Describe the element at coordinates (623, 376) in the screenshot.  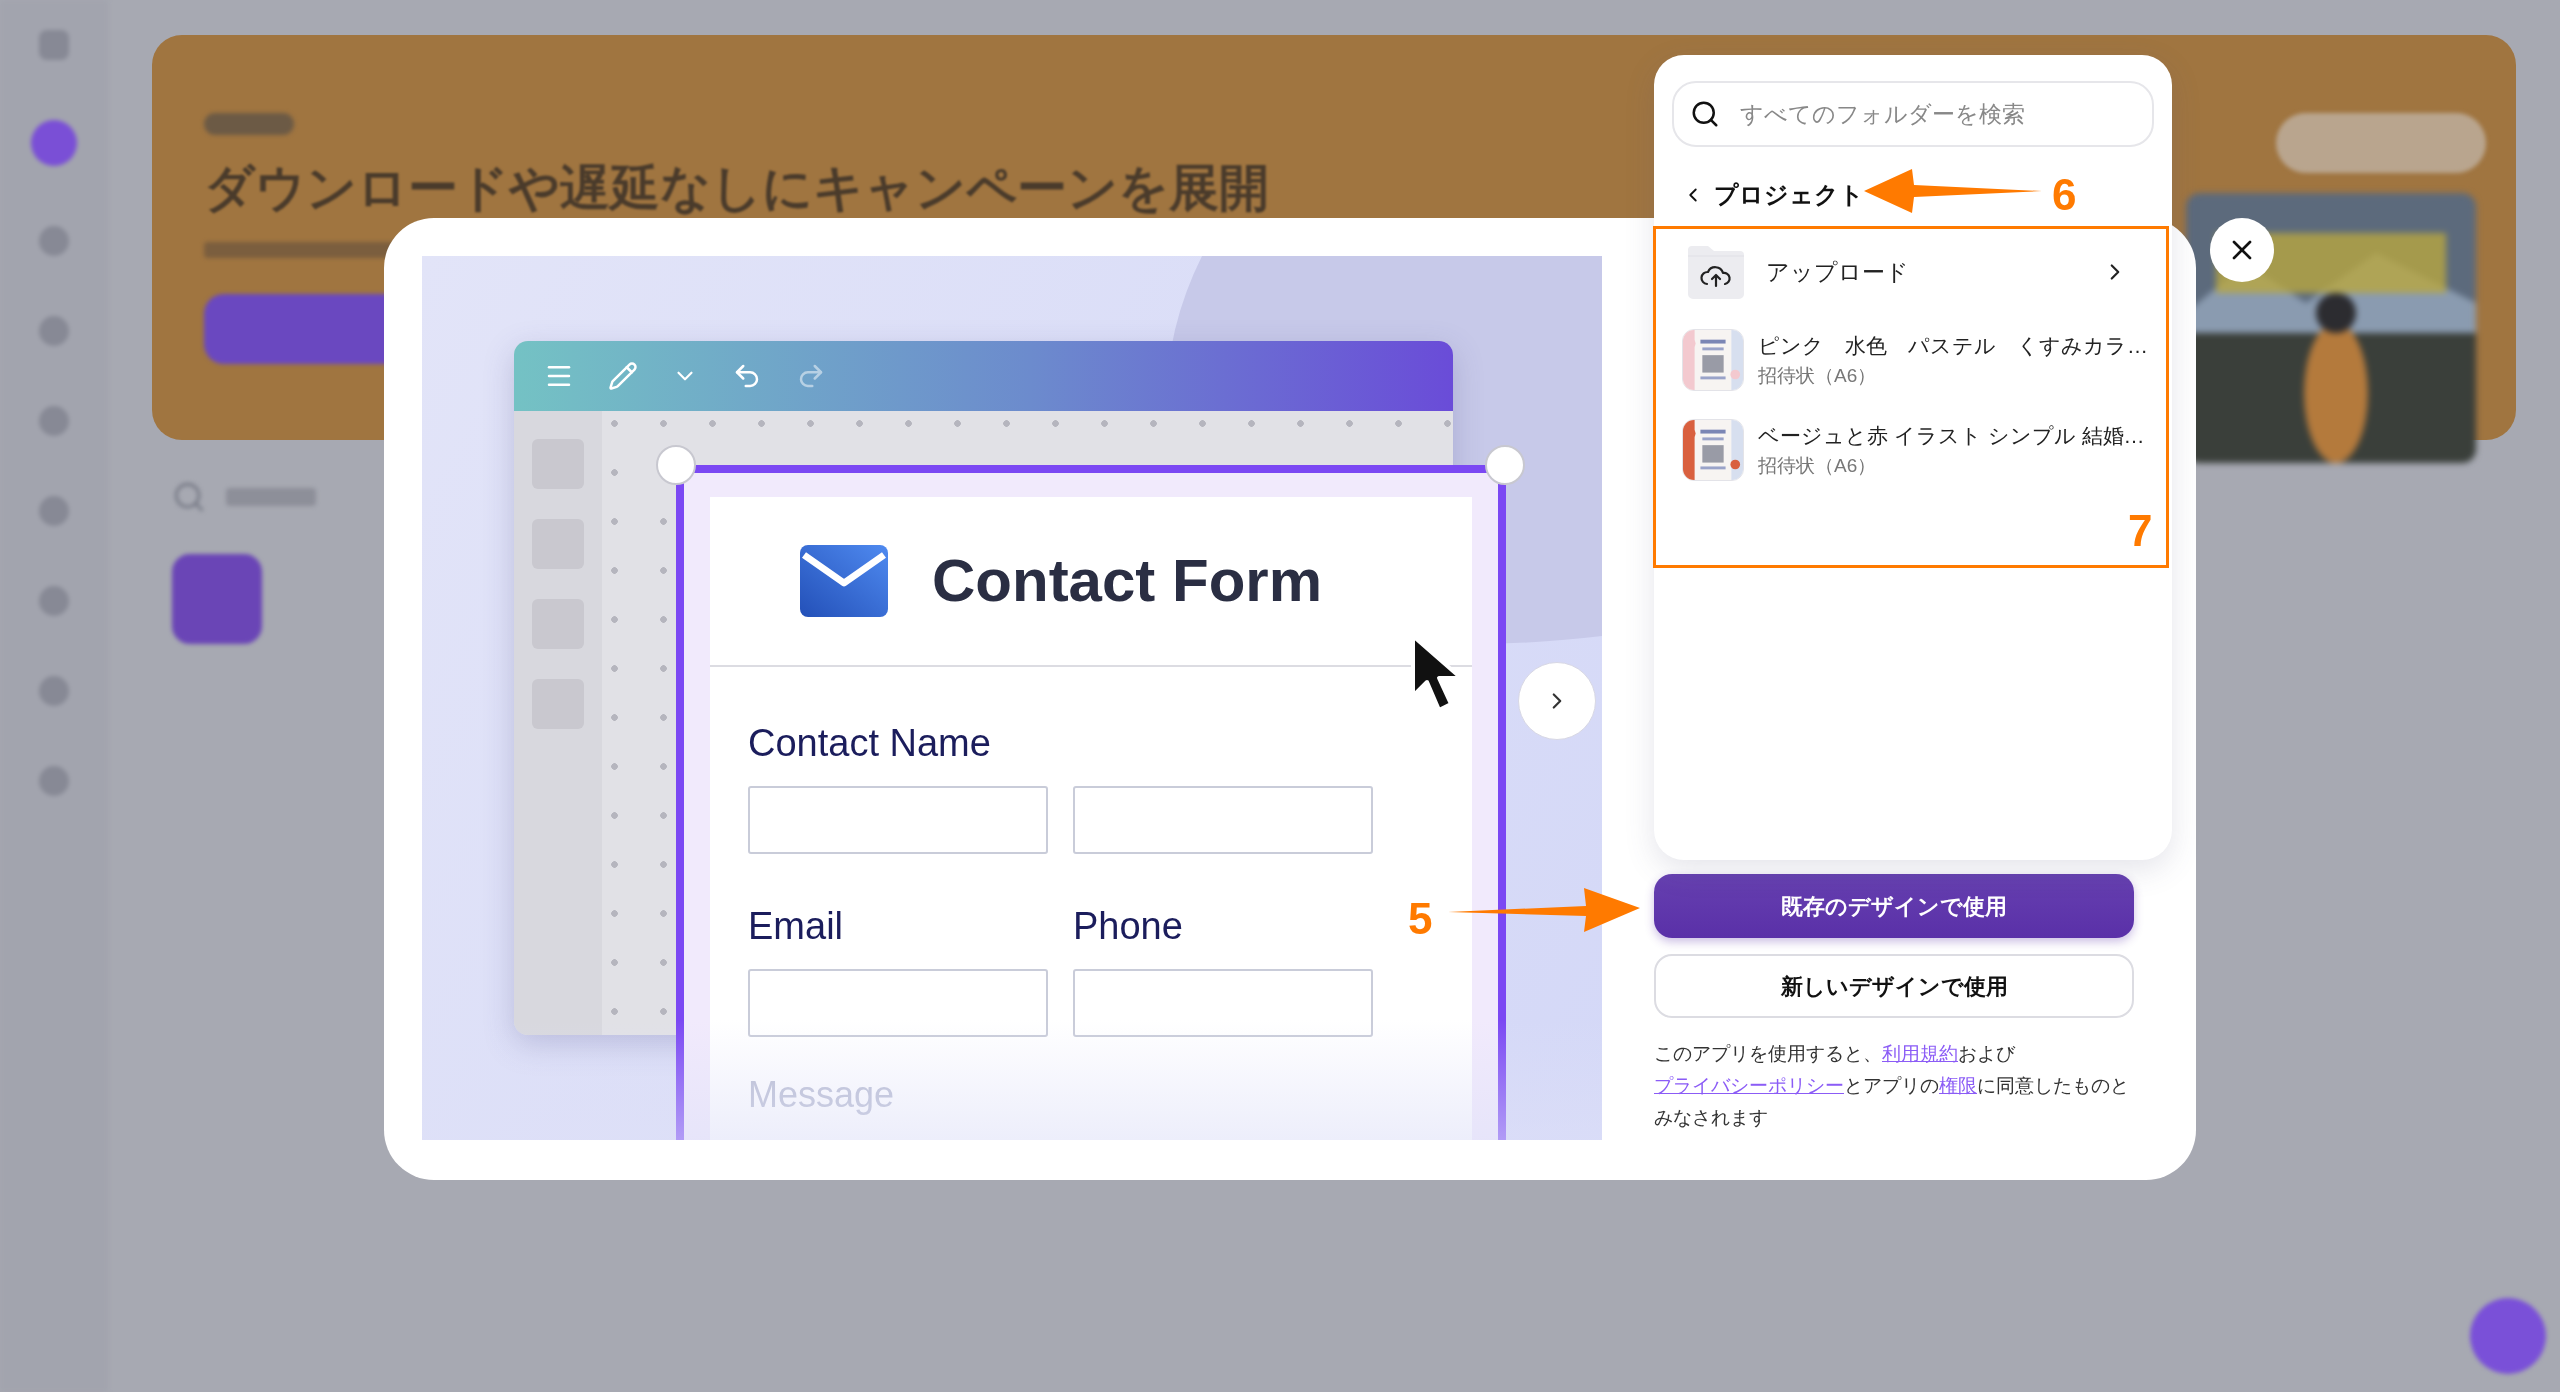
I see `pencil-icon` at that location.